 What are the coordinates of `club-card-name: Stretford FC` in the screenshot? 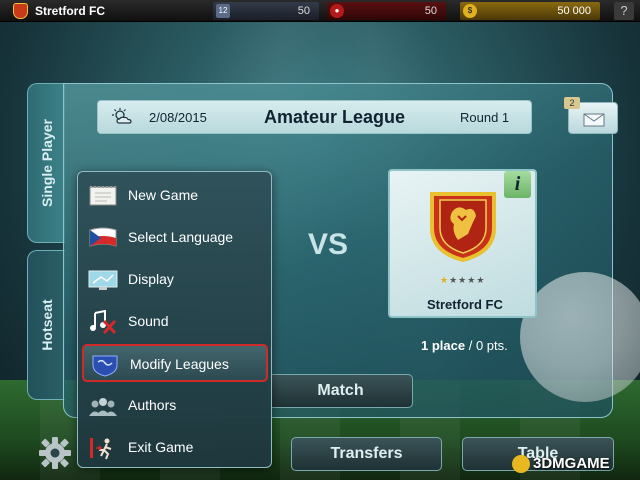 It's located at (465, 304).